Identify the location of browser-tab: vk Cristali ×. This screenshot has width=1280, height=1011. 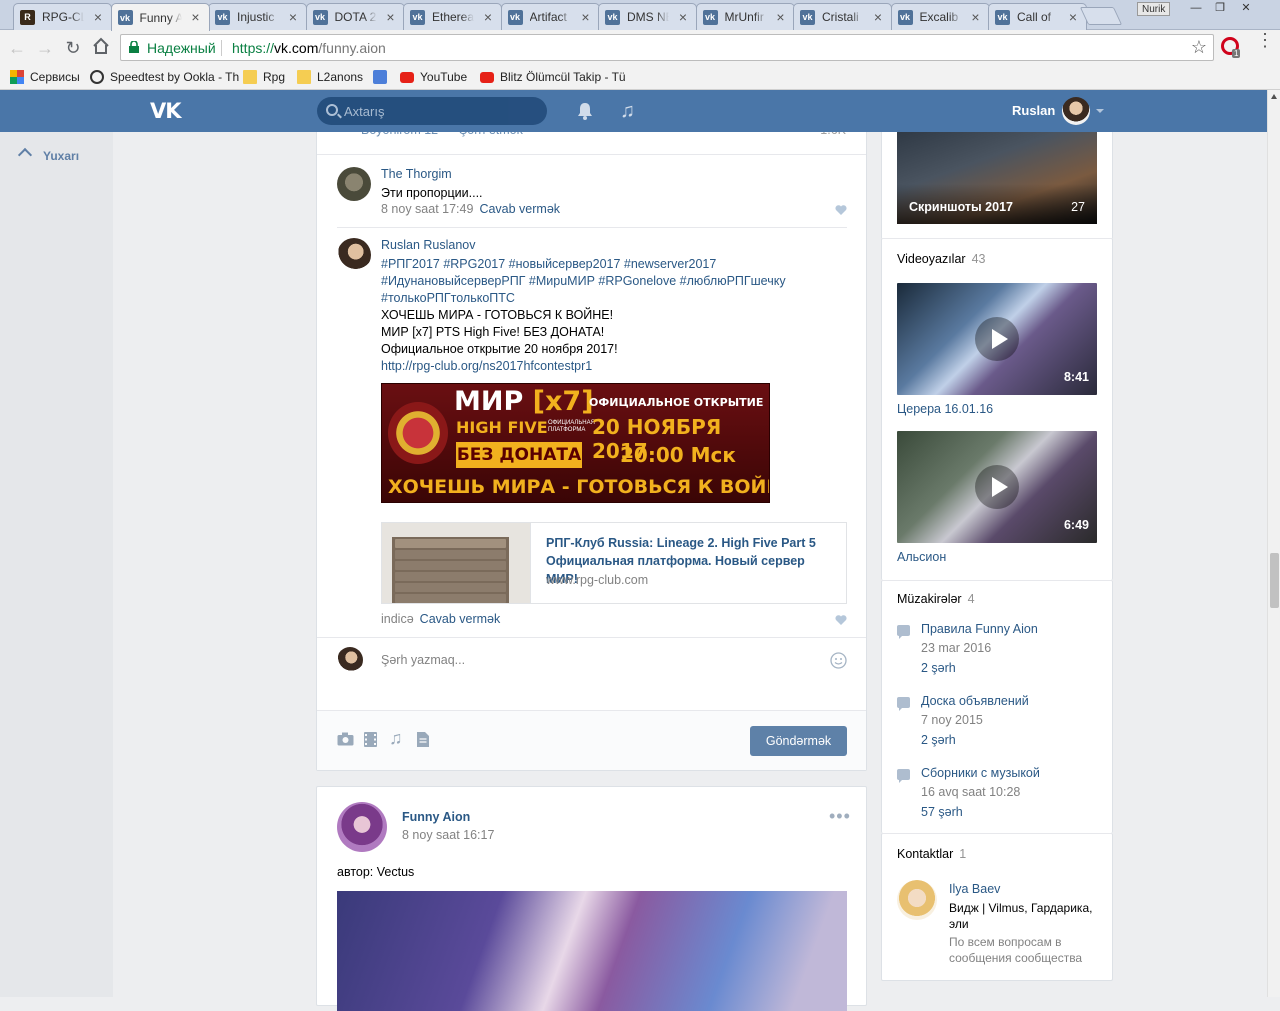
(842, 16).